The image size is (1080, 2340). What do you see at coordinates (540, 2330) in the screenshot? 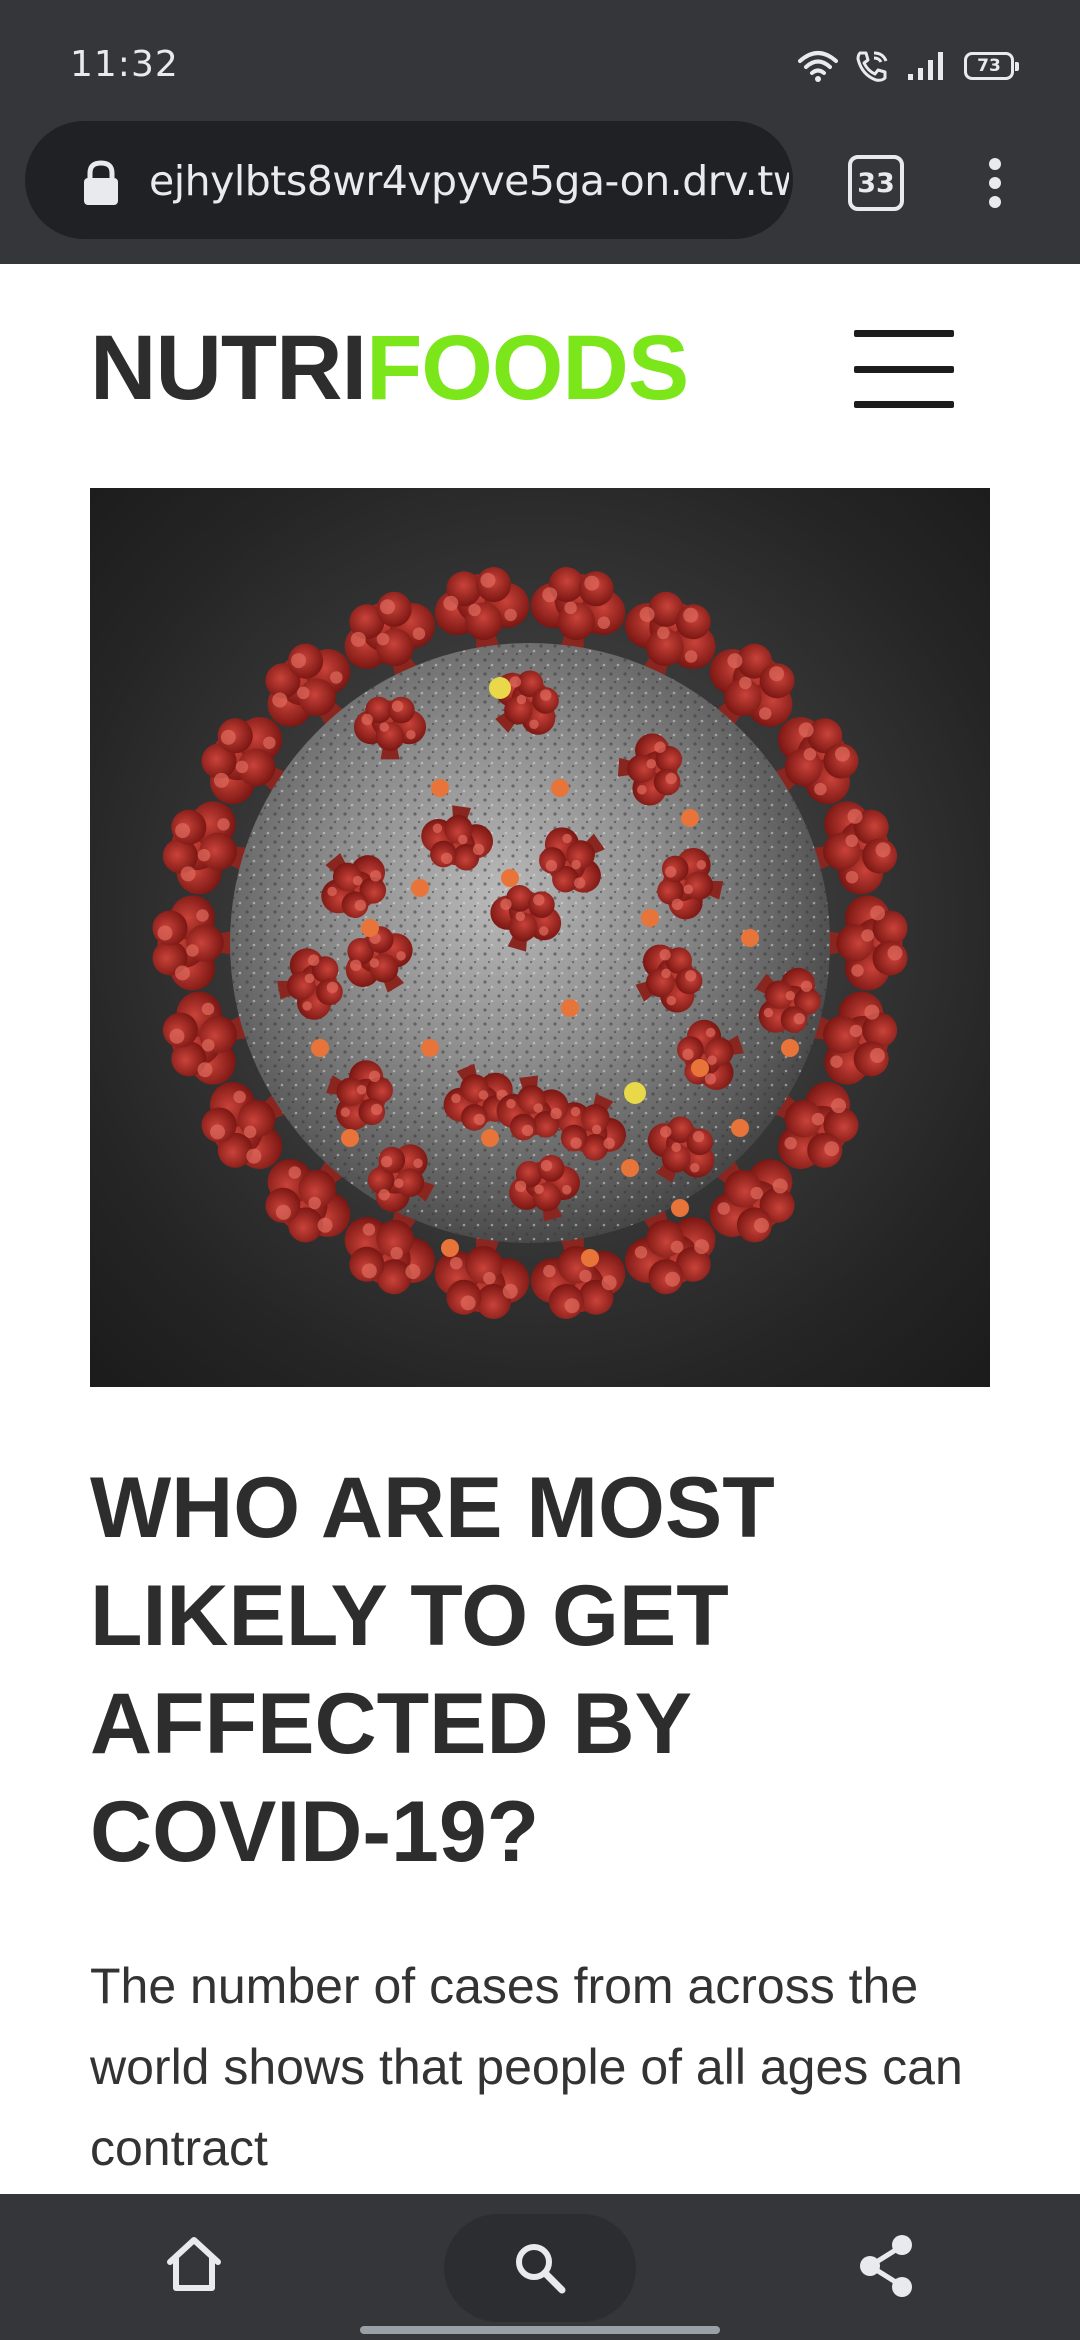
I see `gesture-navigation-bar` at bounding box center [540, 2330].